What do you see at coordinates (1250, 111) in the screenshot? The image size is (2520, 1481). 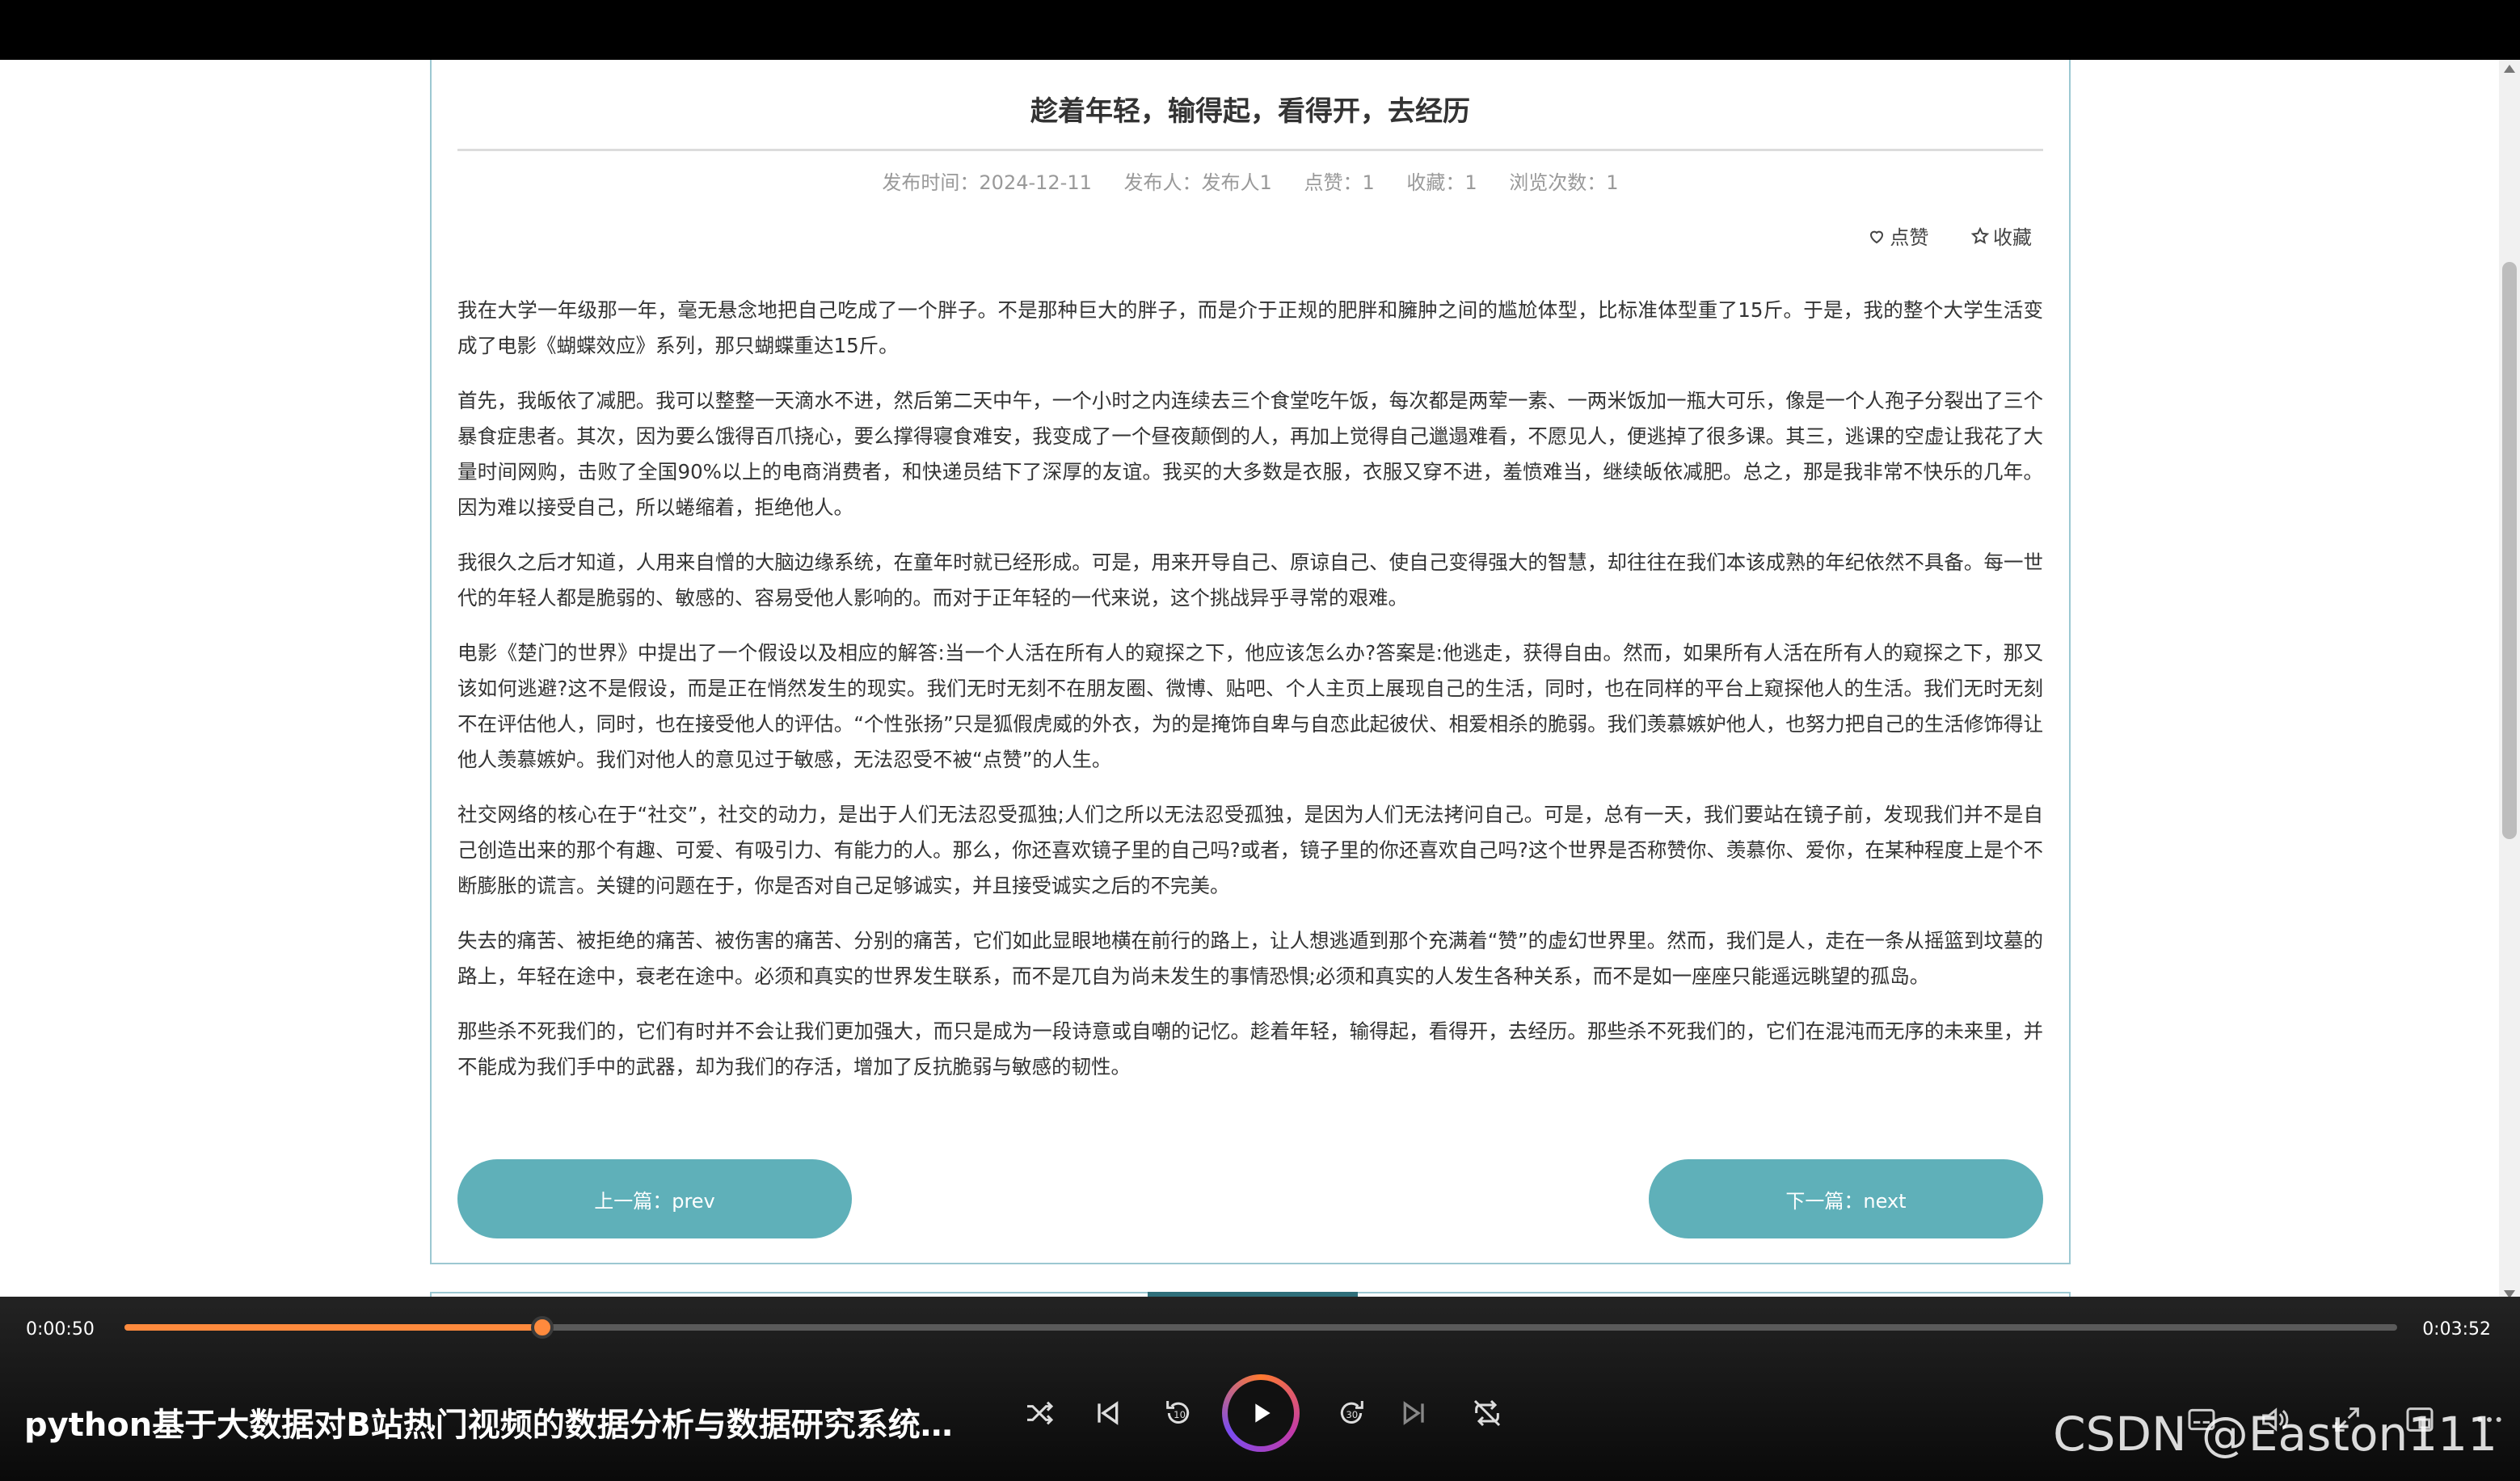 I see `article-title: 趁着年轻，输得起，看得开，去经历` at bounding box center [1250, 111].